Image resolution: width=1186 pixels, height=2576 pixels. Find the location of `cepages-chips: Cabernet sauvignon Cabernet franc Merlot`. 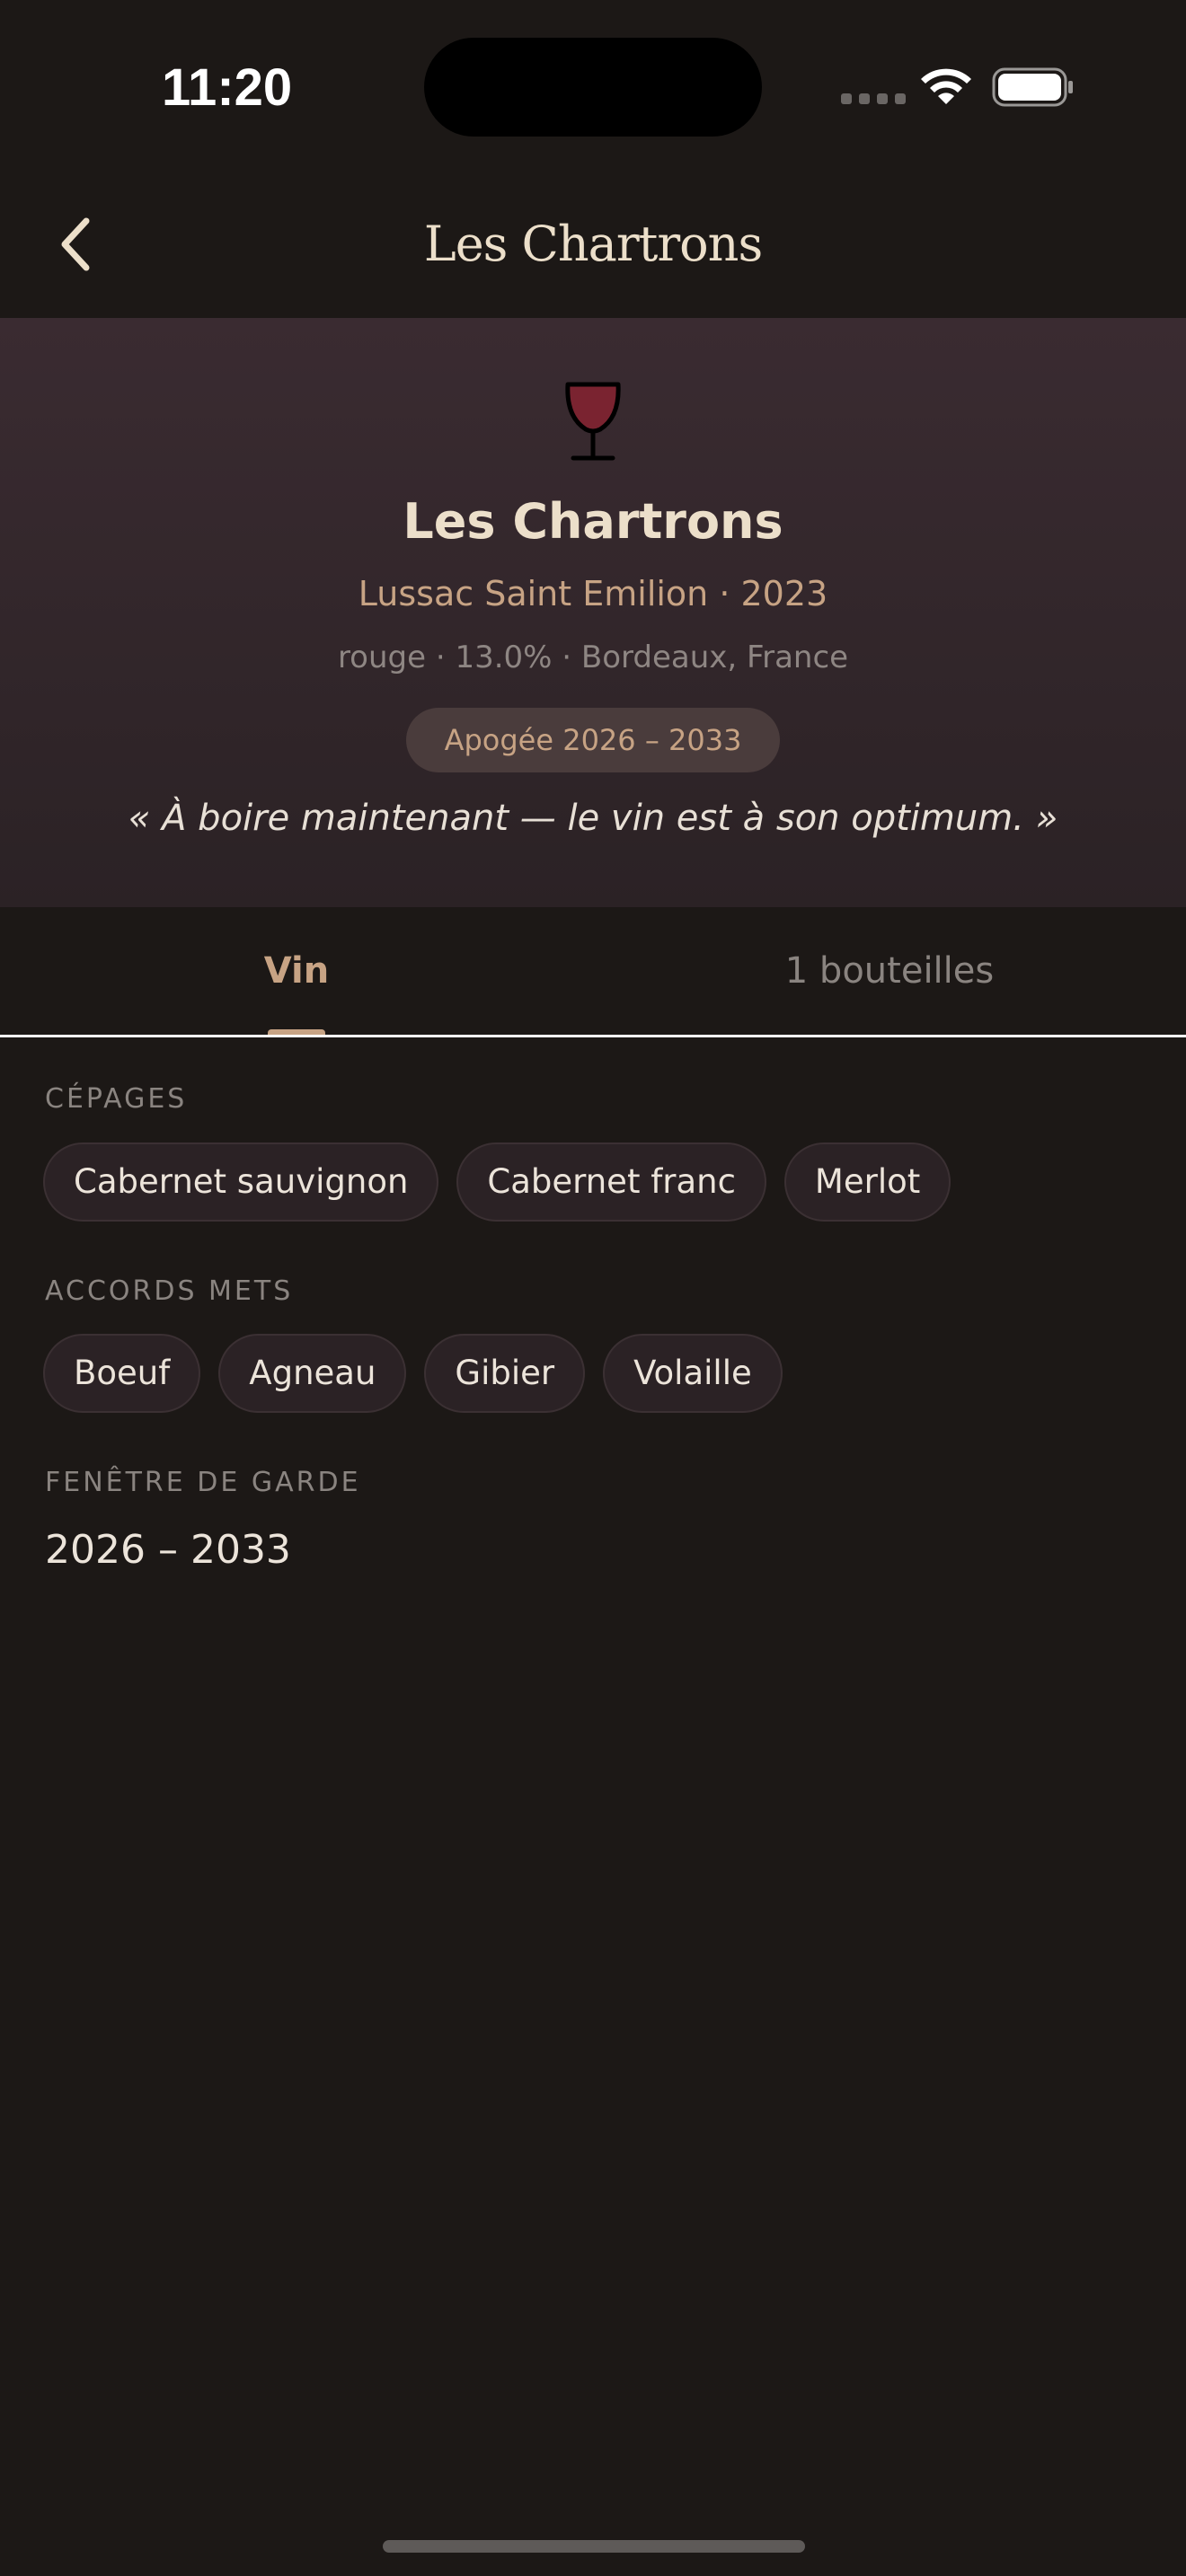

cepages-chips: Cabernet sauvignon Cabernet franc Merlot is located at coordinates (497, 1182).